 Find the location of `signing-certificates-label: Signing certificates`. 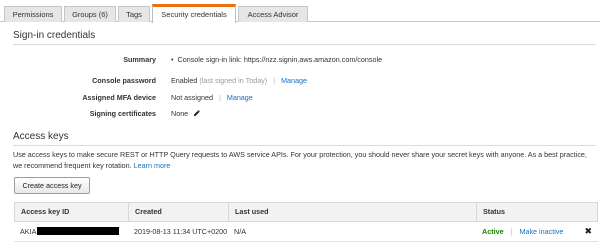

signing-certificates-label: Signing certificates is located at coordinates (122, 113).